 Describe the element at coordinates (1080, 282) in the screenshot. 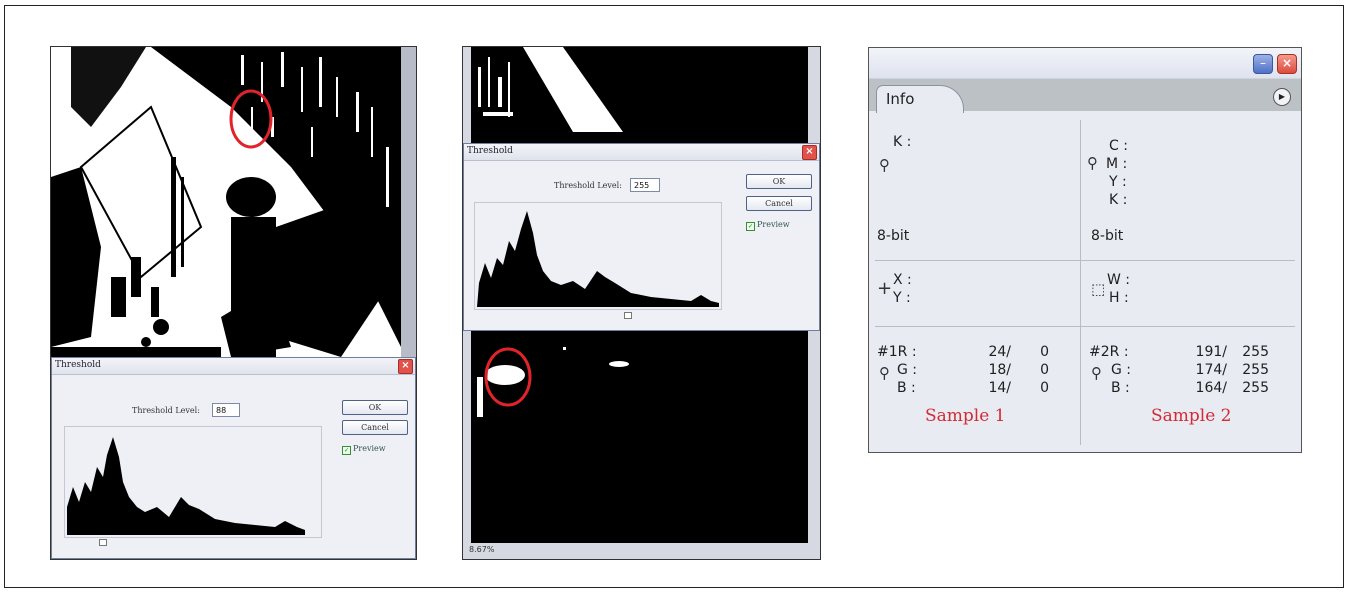

I see `column-divider` at that location.